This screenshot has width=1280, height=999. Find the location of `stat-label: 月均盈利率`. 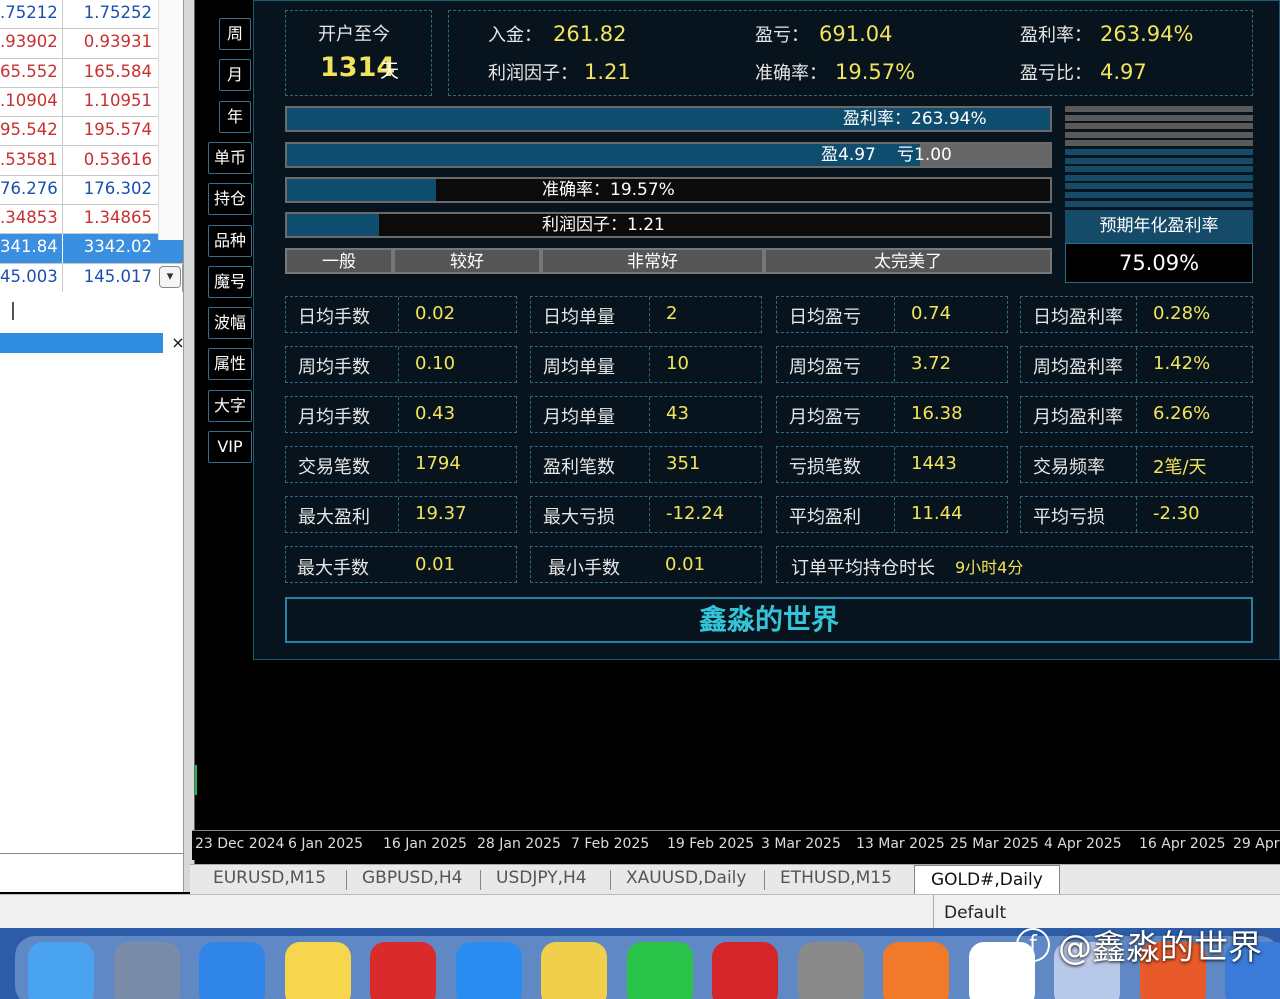

stat-label: 月均盈利率 is located at coordinates (1078, 417).